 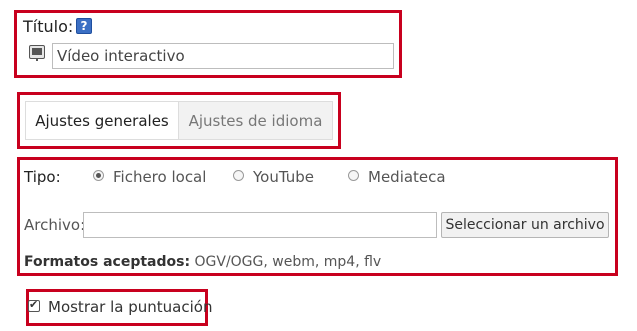 What do you see at coordinates (238, 175) in the screenshot?
I see `radio-youtube` at bounding box center [238, 175].